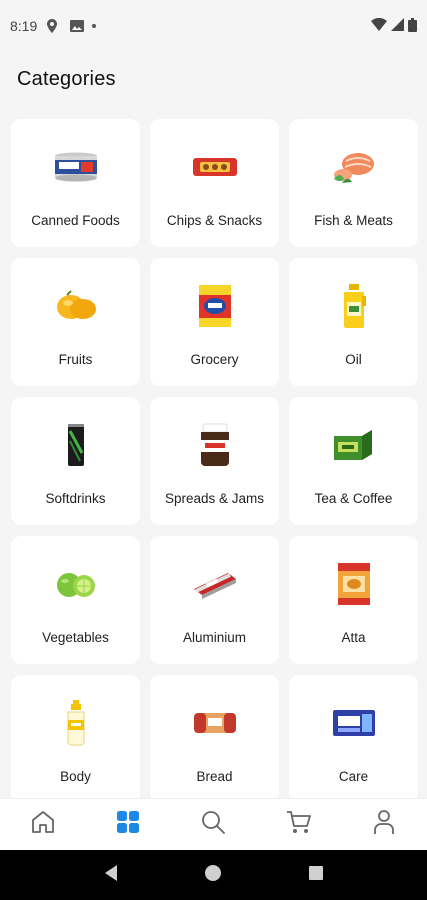 This screenshot has height=900, width=427. Describe the element at coordinates (53, 26) in the screenshot. I see `location-pin-icon` at that location.